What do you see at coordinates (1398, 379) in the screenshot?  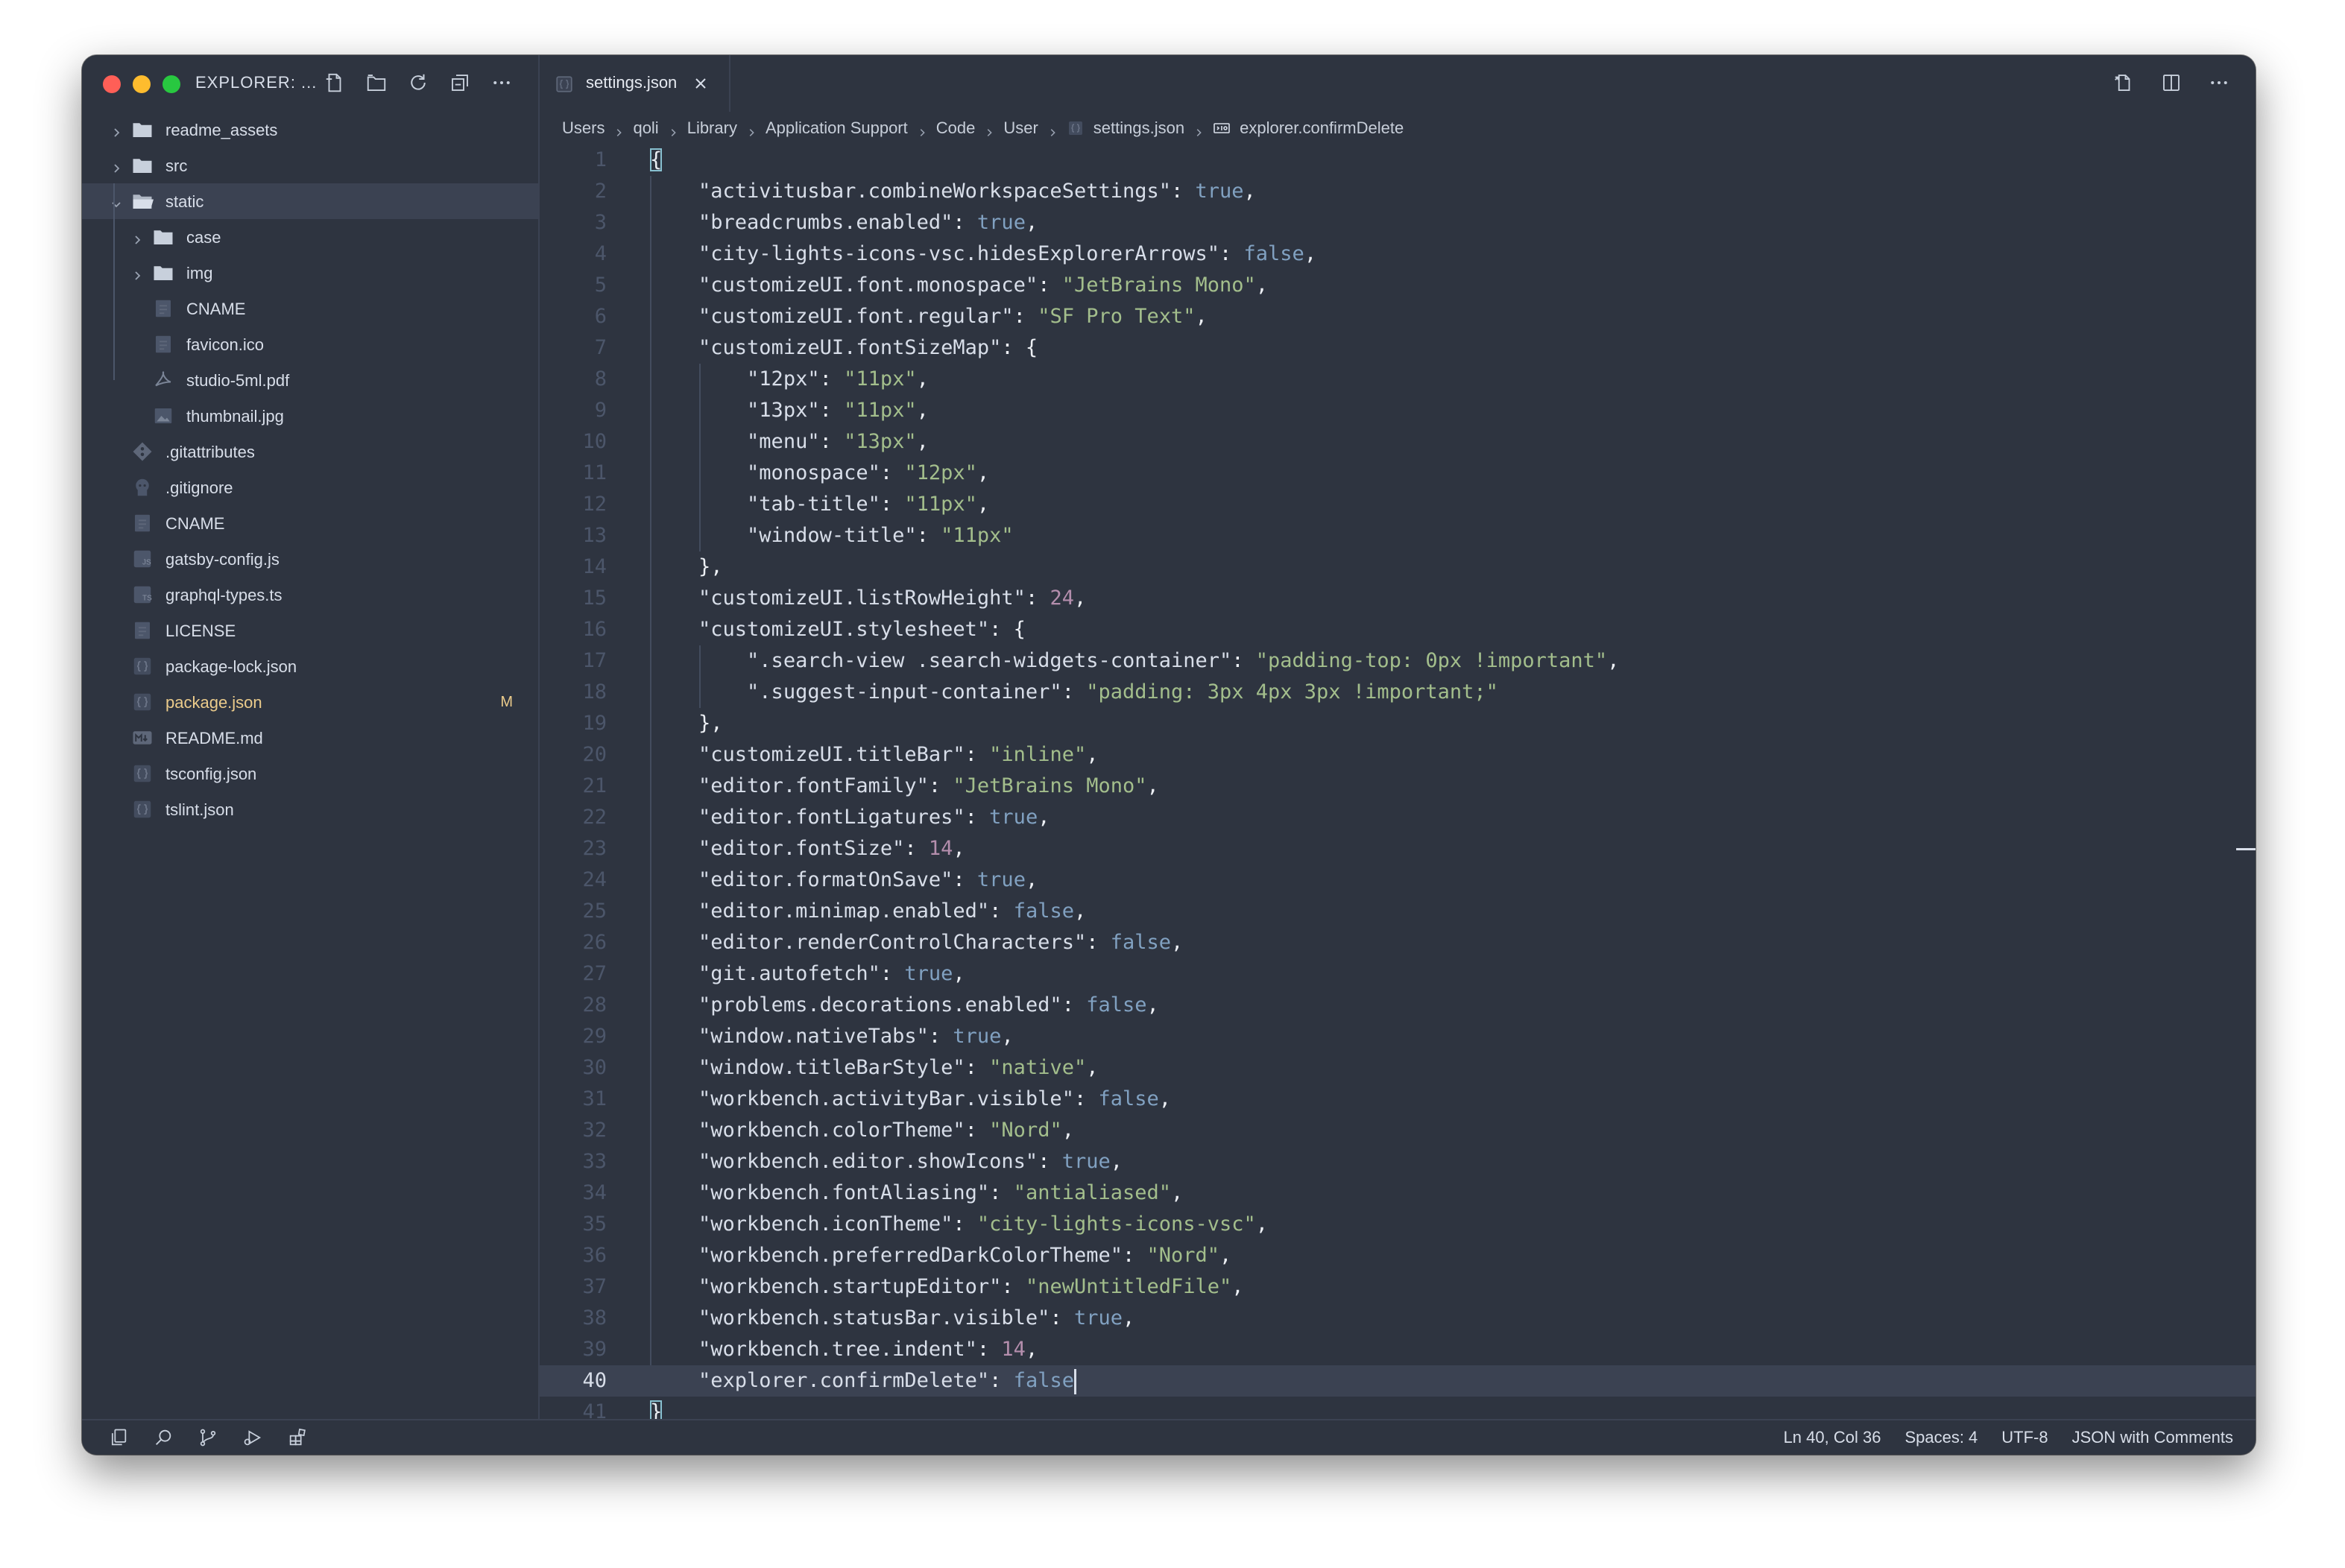 I see `code-line: 8 "12px": "11px",` at bounding box center [1398, 379].